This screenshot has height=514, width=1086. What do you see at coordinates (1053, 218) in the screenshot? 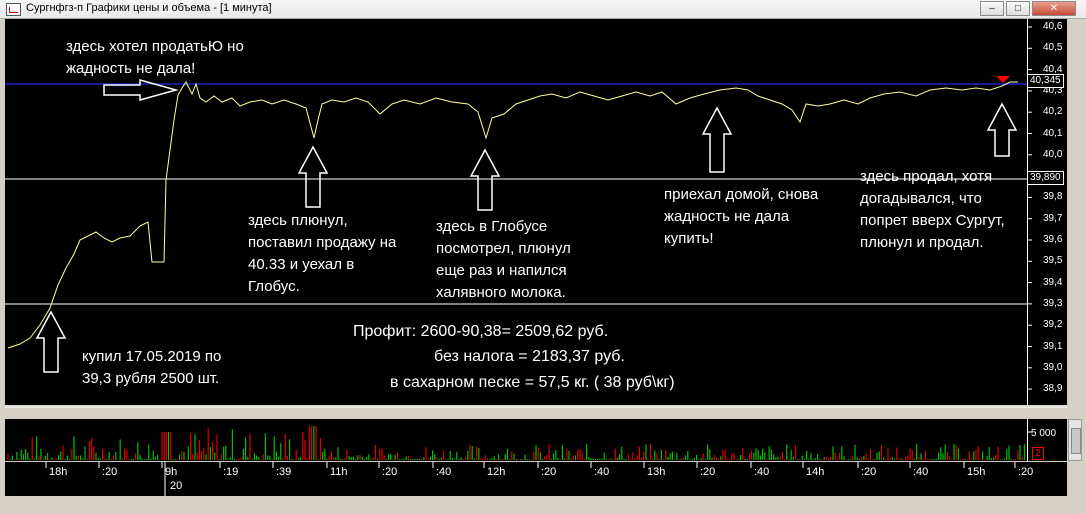
I see `price-tick: 39,7` at bounding box center [1053, 218].